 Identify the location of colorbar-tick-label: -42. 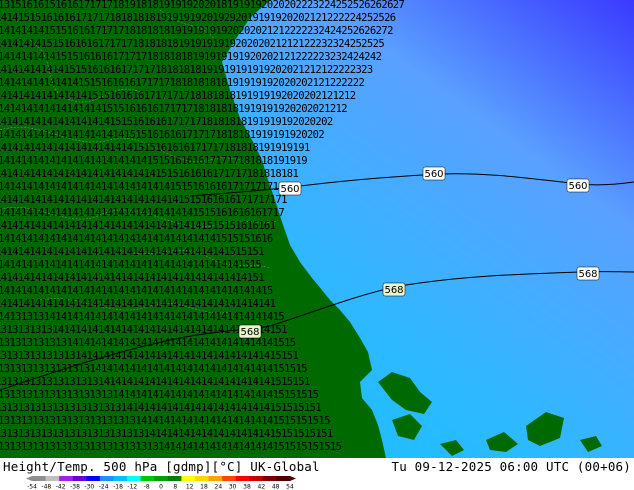
(61, 487).